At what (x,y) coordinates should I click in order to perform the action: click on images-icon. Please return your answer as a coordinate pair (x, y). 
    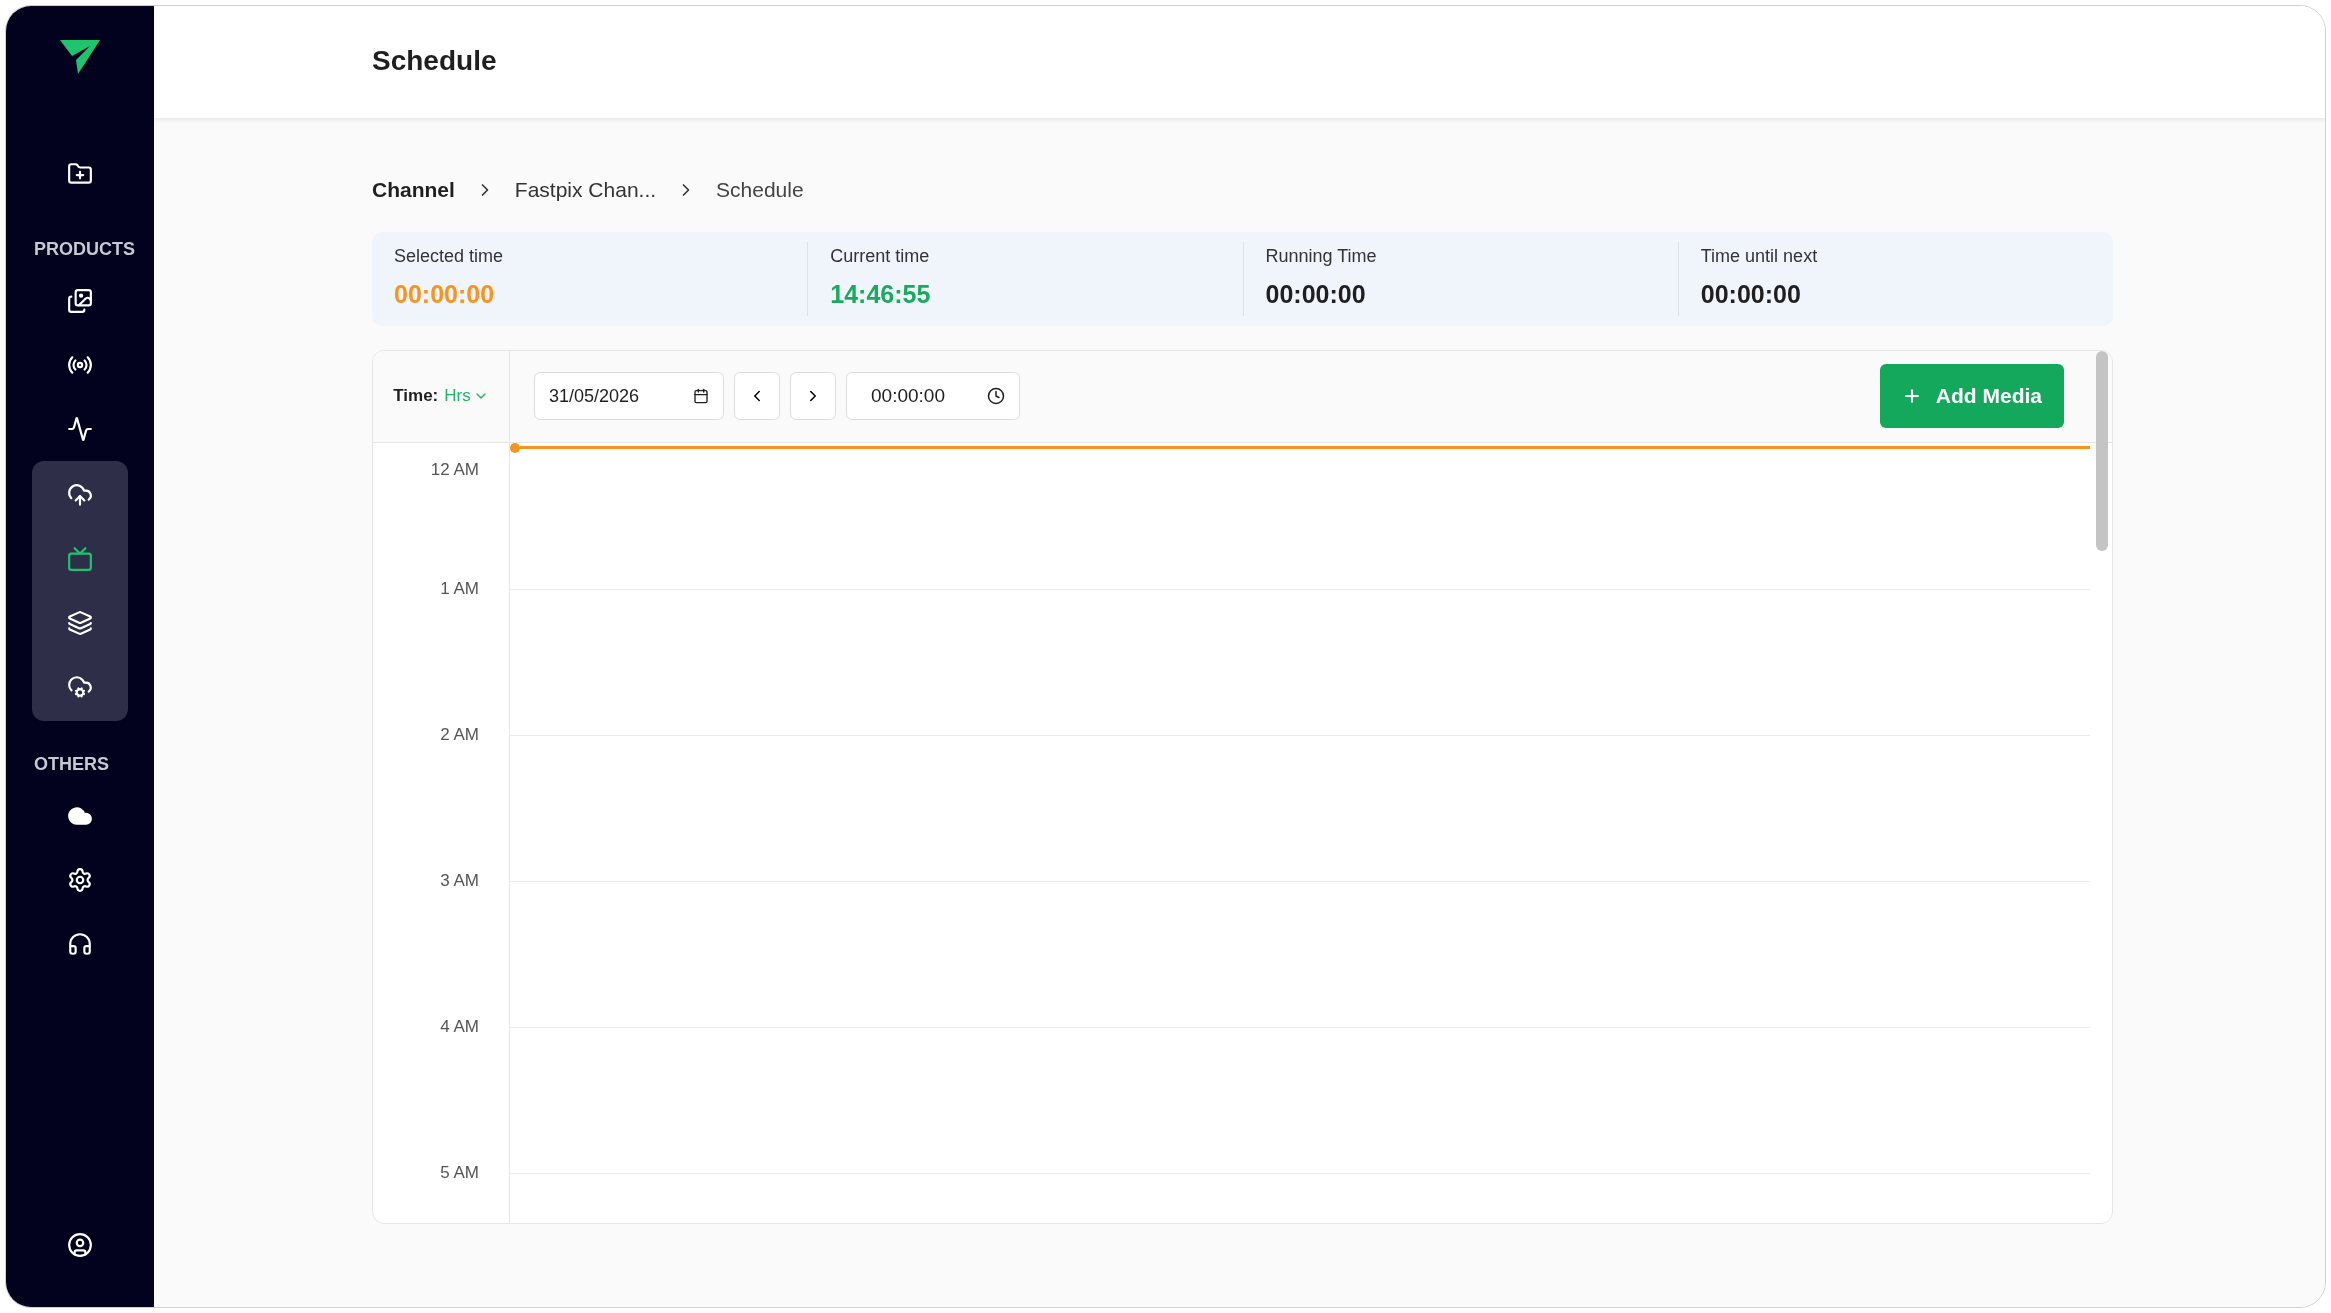
    Looking at the image, I should click on (80, 301).